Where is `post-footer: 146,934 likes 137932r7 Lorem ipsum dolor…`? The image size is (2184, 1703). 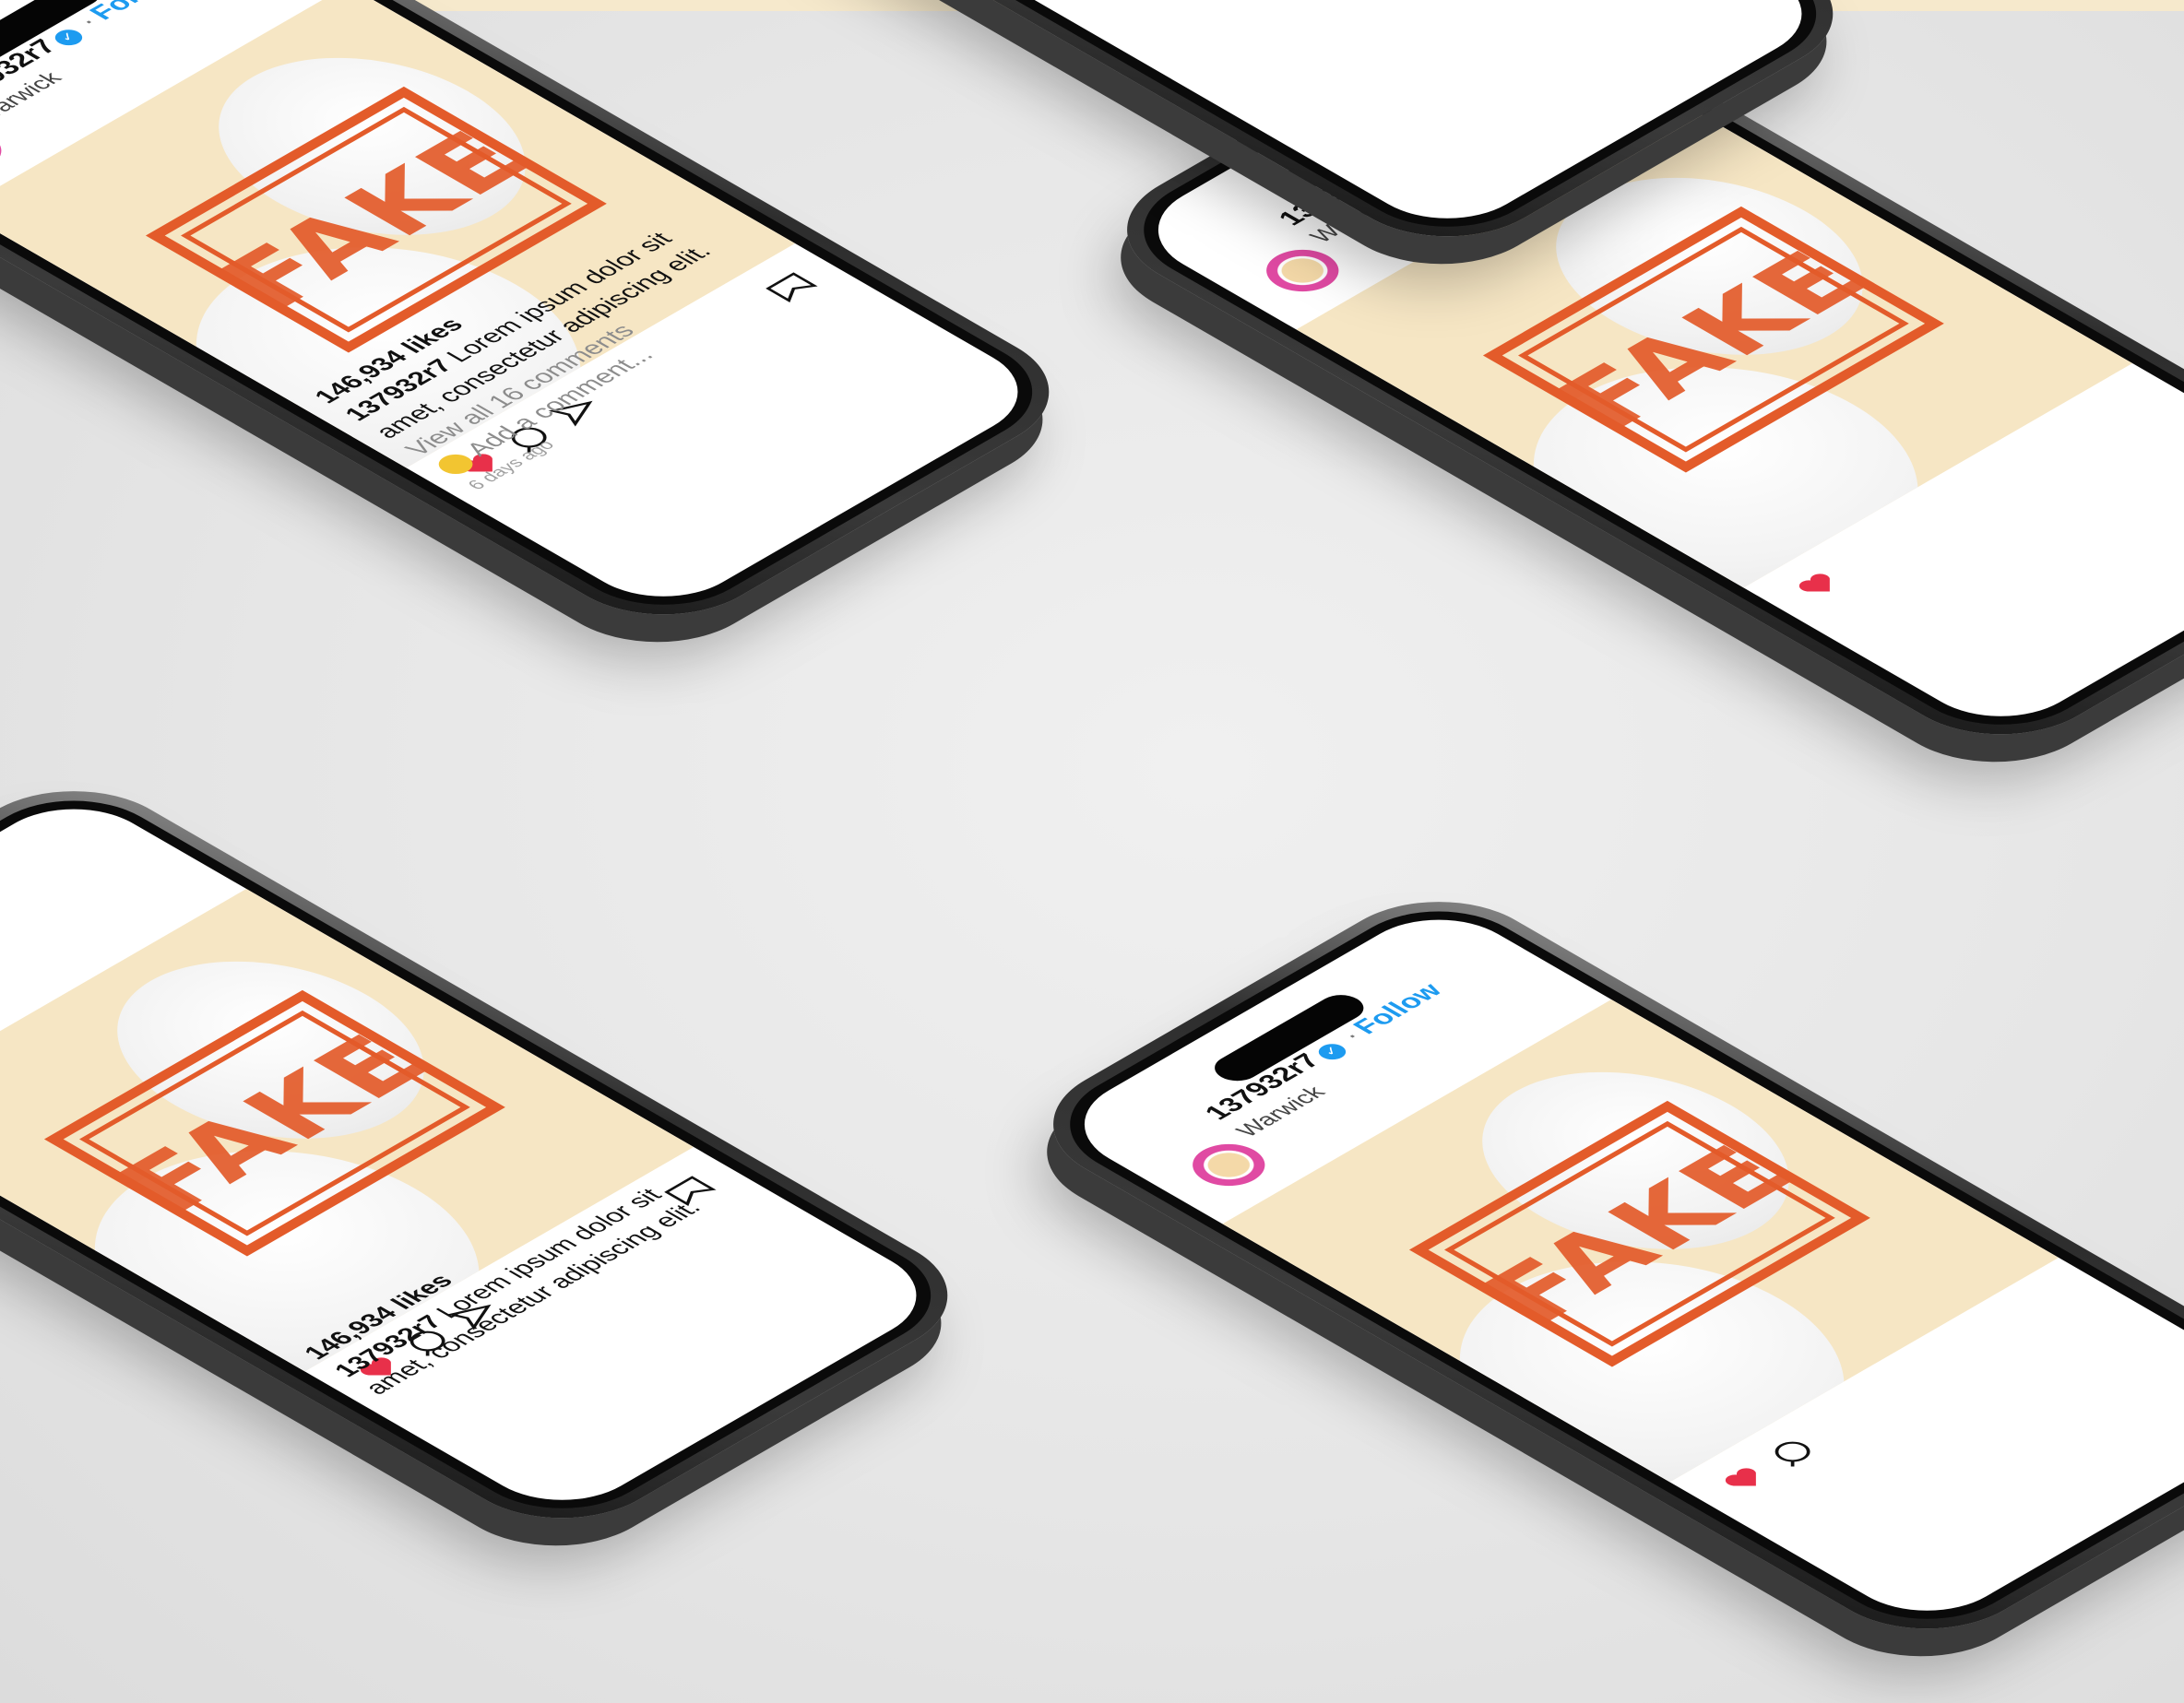 post-footer: 146,934 likes 137932r7 Lorem ipsum dolor… is located at coordinates (679, 423).